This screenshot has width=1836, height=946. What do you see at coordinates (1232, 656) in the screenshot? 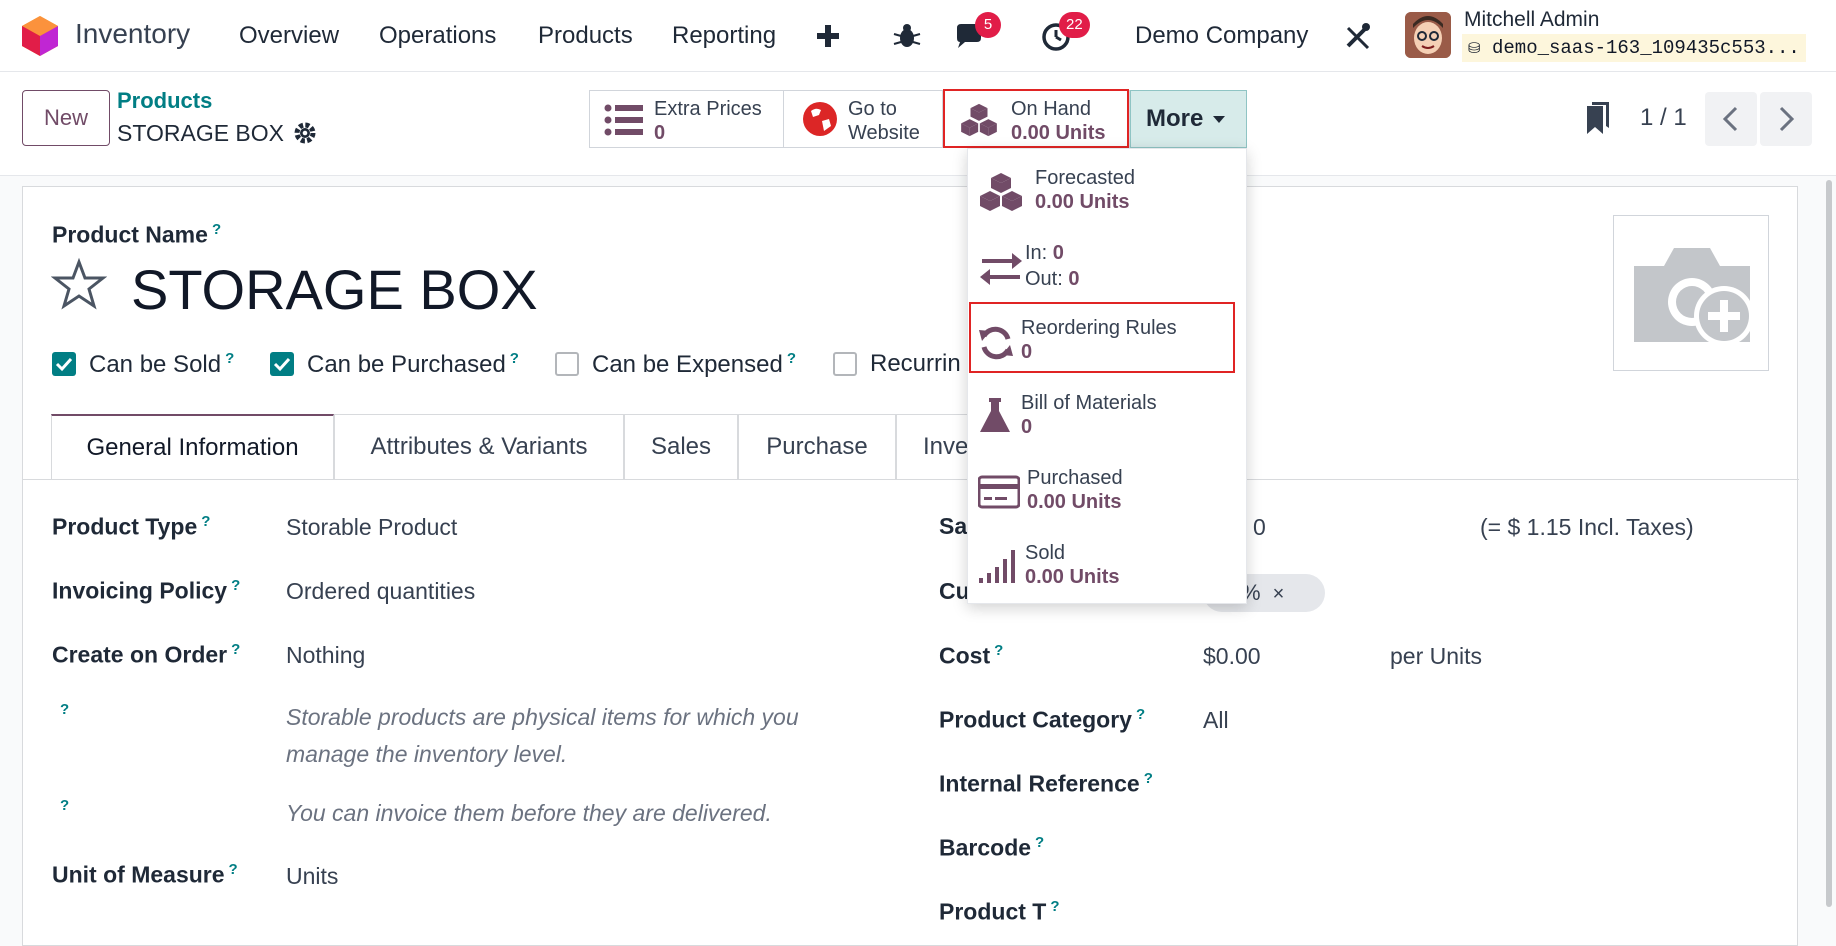
I see `cost-field: $0.00` at bounding box center [1232, 656].